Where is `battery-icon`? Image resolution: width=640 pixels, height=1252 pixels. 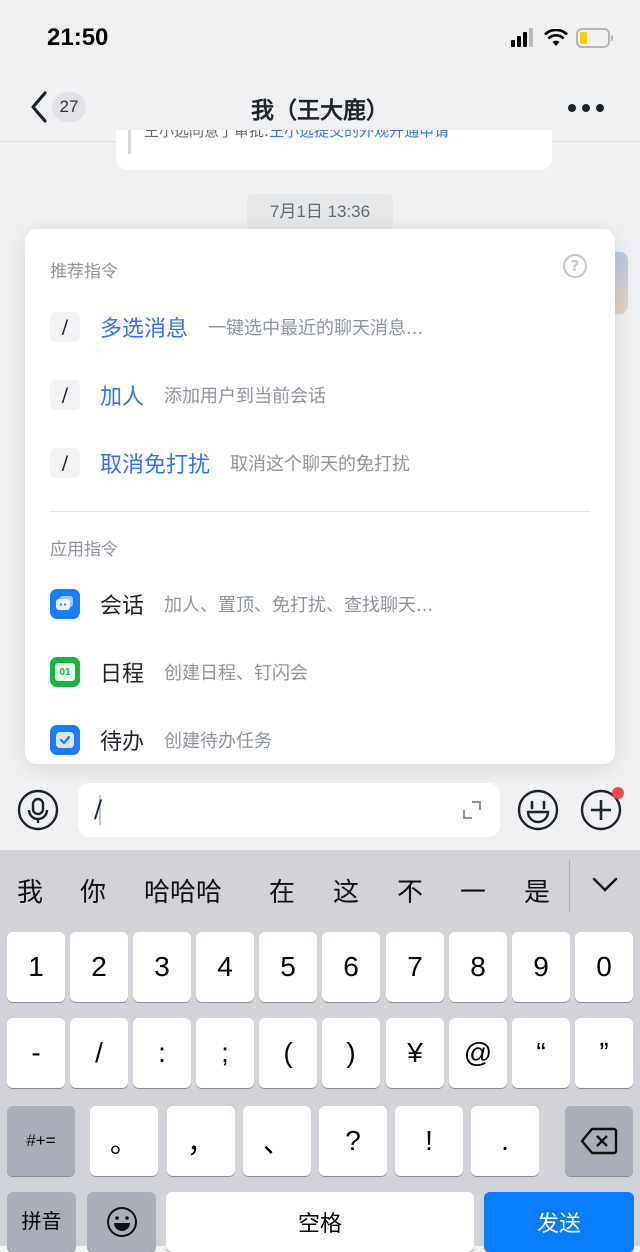 battery-icon is located at coordinates (594, 38).